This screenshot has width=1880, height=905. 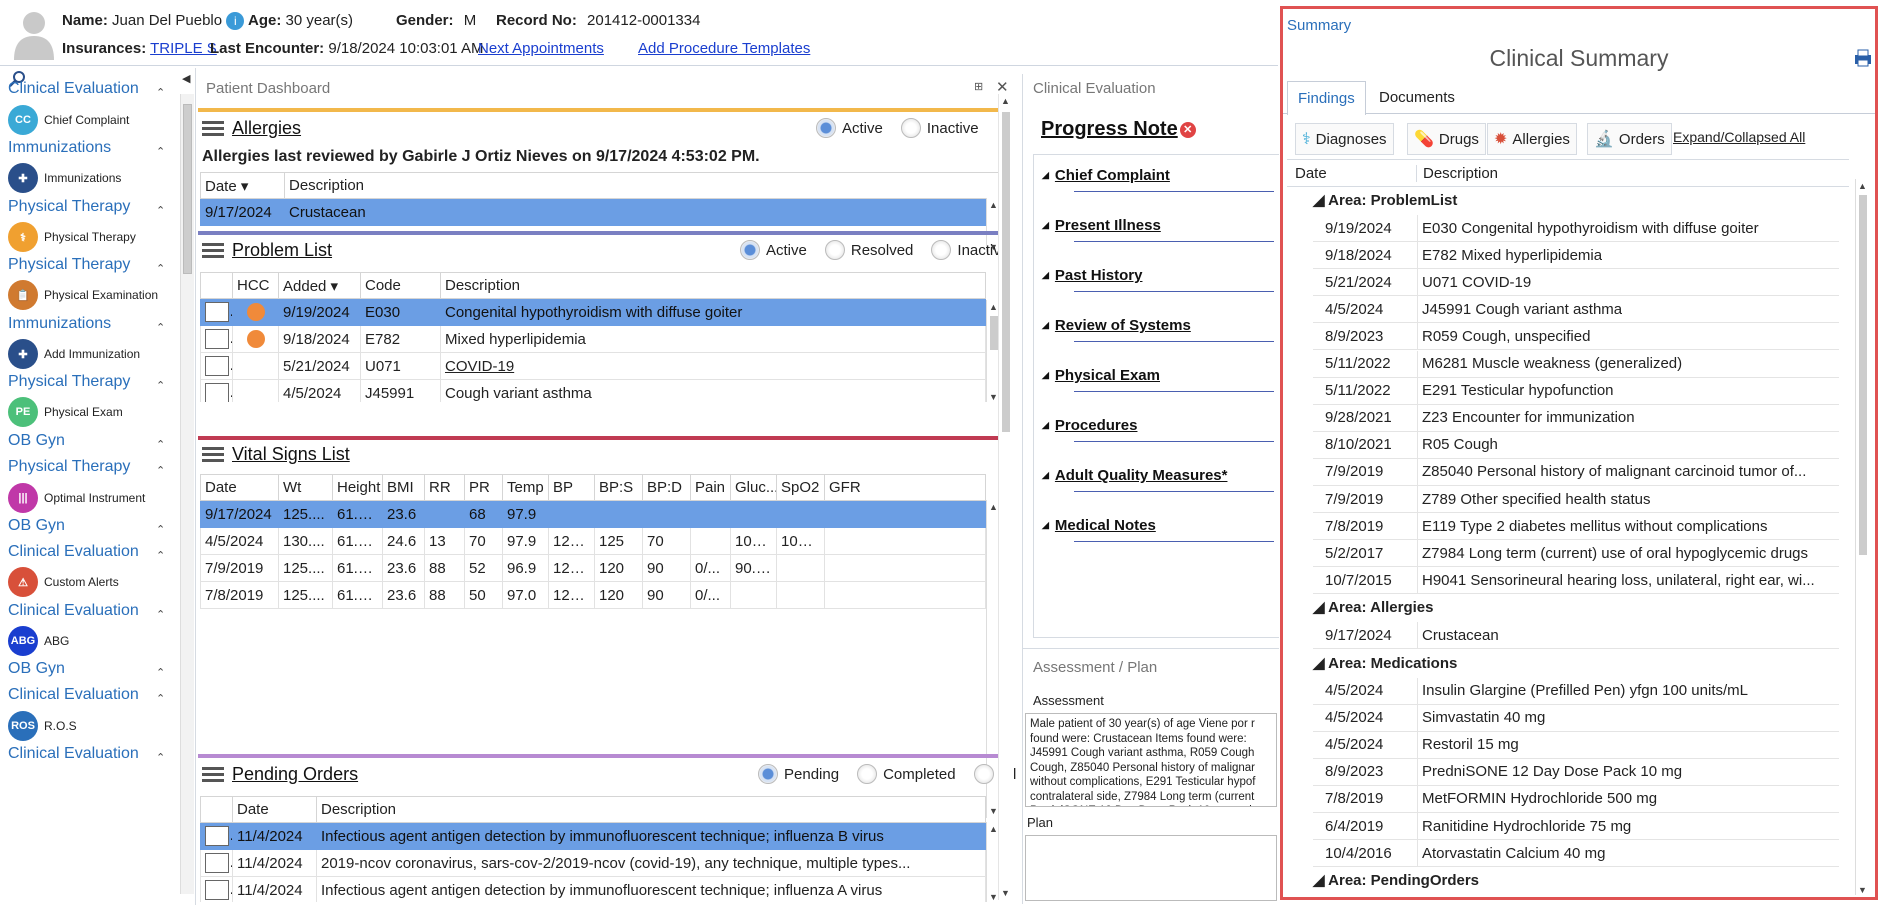 I want to click on problem-row: 9/18/2024 E782 Mixed hyperlipidemia, so click(x=593, y=339).